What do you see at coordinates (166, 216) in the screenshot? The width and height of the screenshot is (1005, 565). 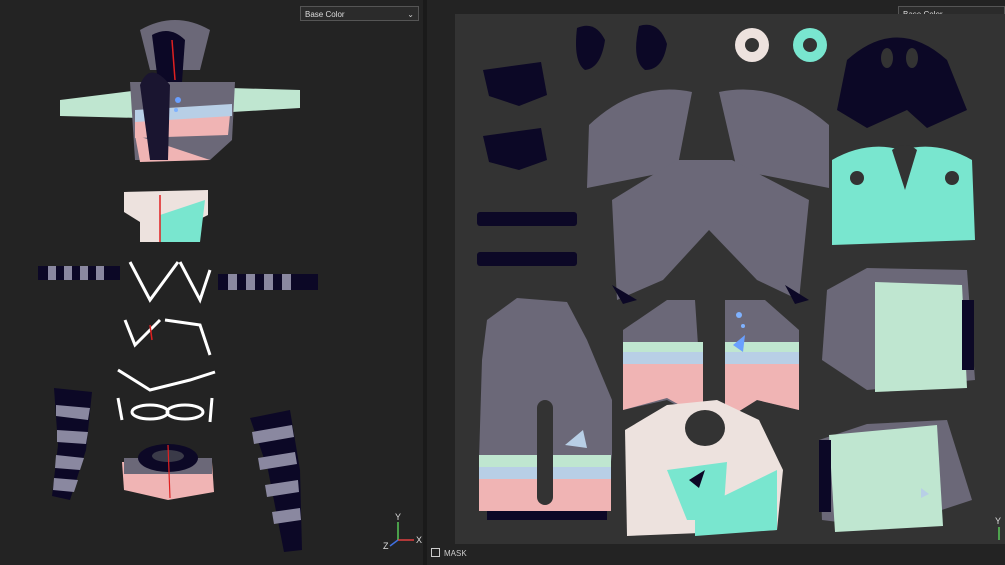 I see `shirt-mesh` at bounding box center [166, 216].